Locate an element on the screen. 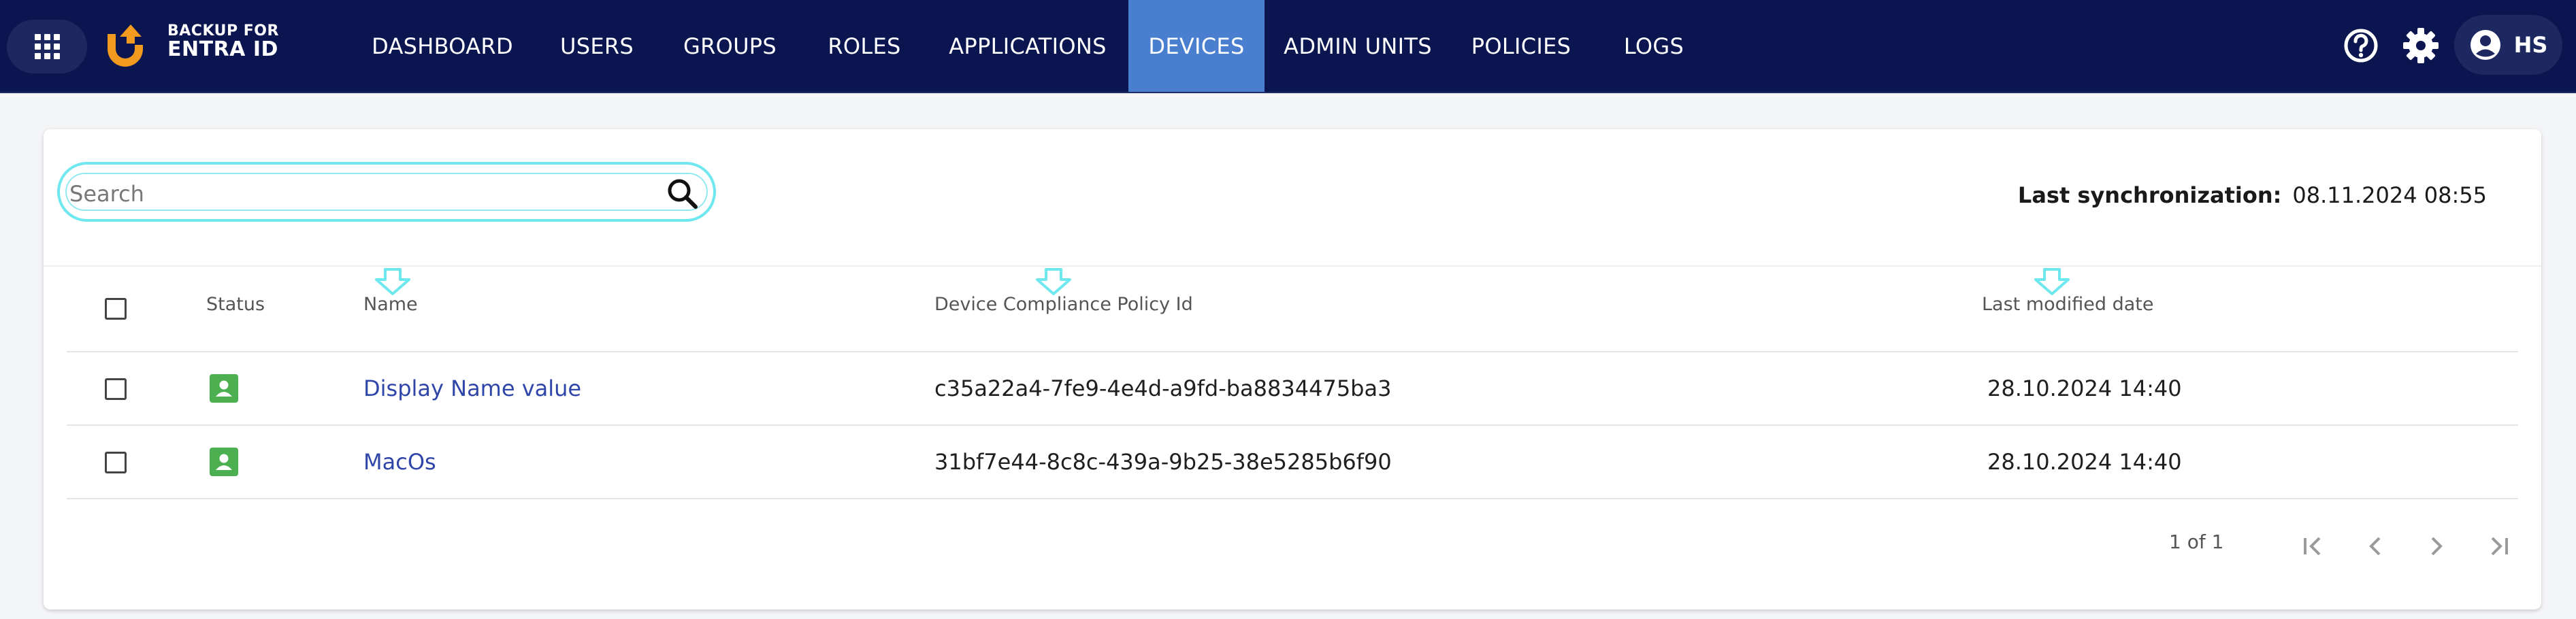  nav-dashboard: DASHBOARD is located at coordinates (442, 46).